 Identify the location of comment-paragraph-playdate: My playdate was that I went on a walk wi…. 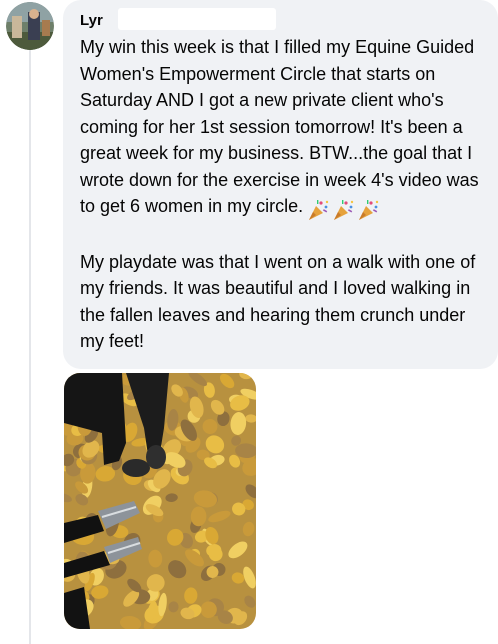
(278, 301).